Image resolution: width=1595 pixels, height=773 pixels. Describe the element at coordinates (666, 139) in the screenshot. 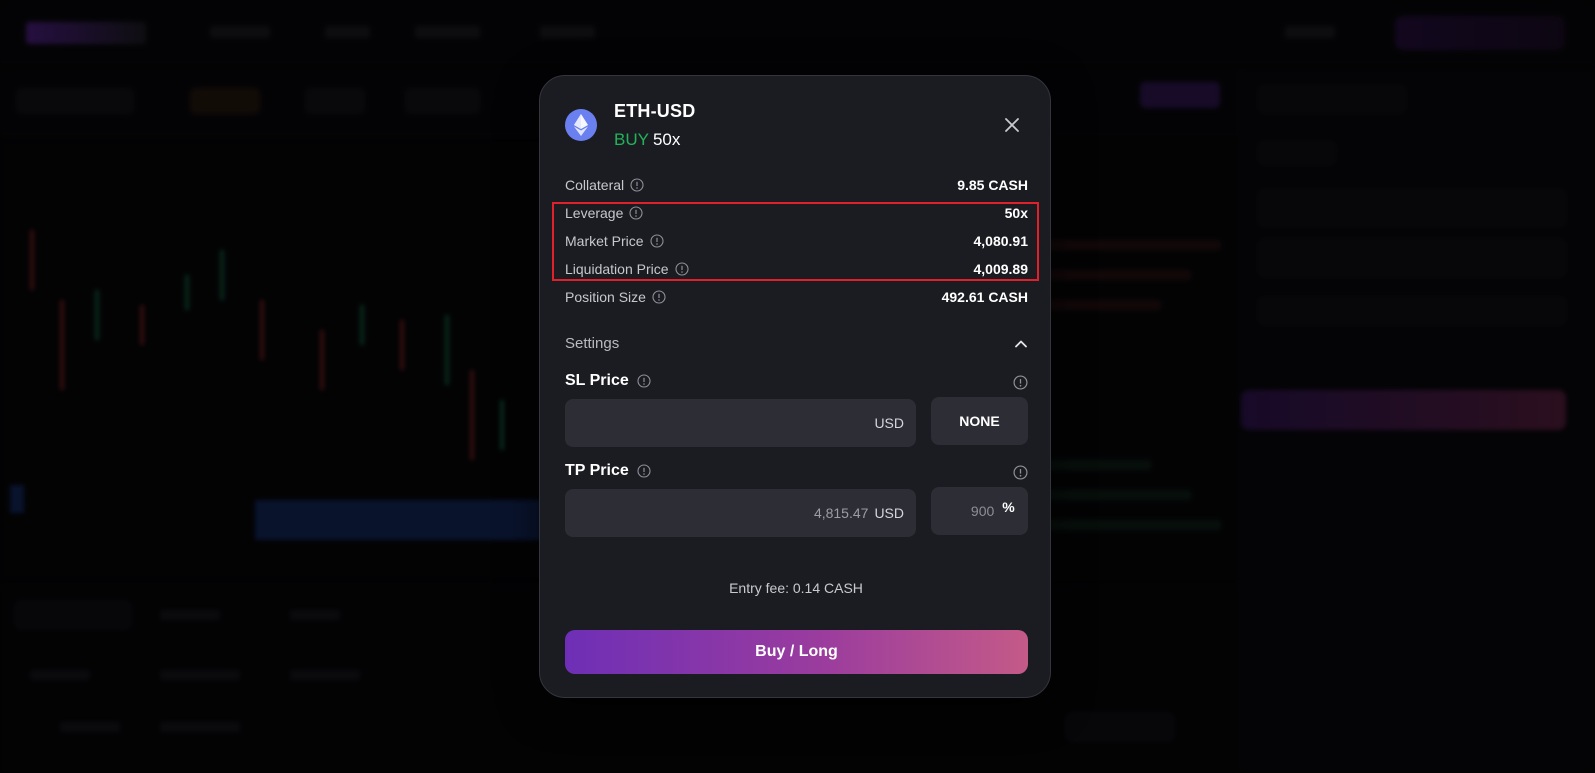

I see `leverage-label: 50x` at that location.